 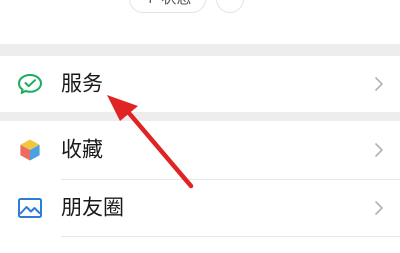 What do you see at coordinates (30, 208) in the screenshot?
I see `landscape-picture-icon` at bounding box center [30, 208].